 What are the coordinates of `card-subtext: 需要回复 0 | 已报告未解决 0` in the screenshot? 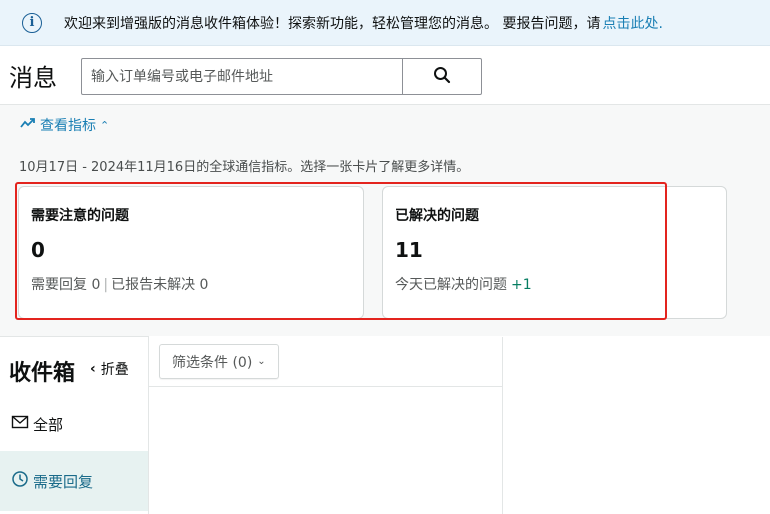 It's located at (191, 284).